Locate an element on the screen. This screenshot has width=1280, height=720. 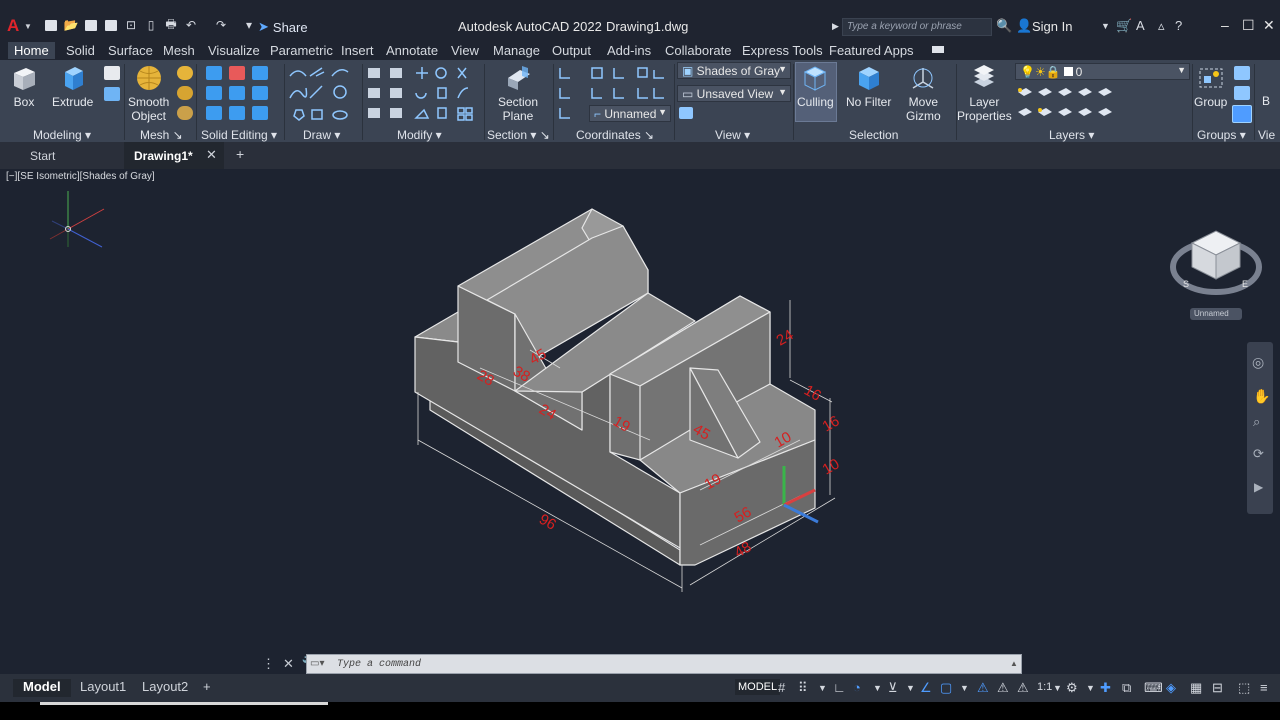
layer-tools-icons is located at coordinates (1066, 104).